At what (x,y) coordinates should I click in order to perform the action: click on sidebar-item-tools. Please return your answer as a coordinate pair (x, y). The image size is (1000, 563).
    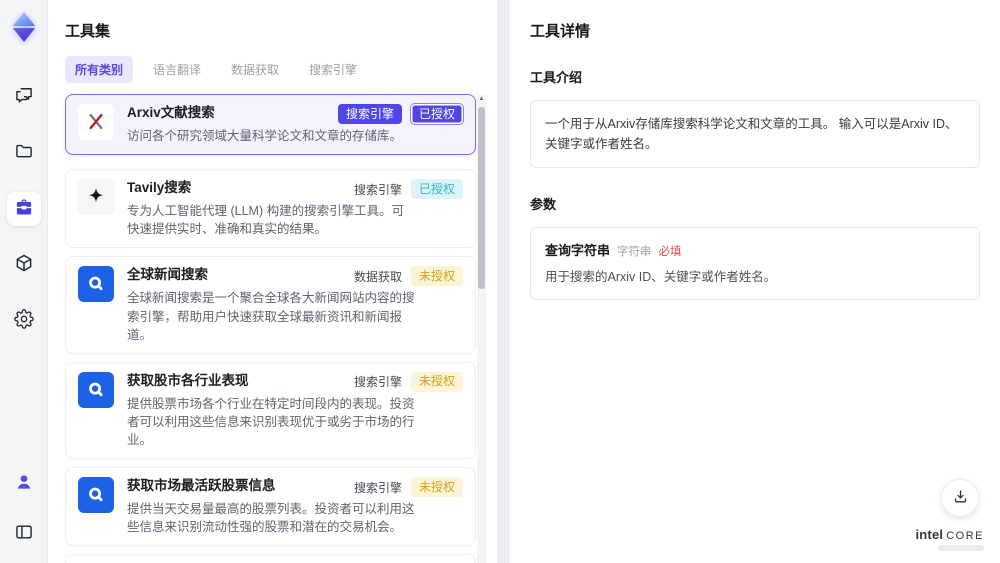
    Looking at the image, I should click on (23, 209).